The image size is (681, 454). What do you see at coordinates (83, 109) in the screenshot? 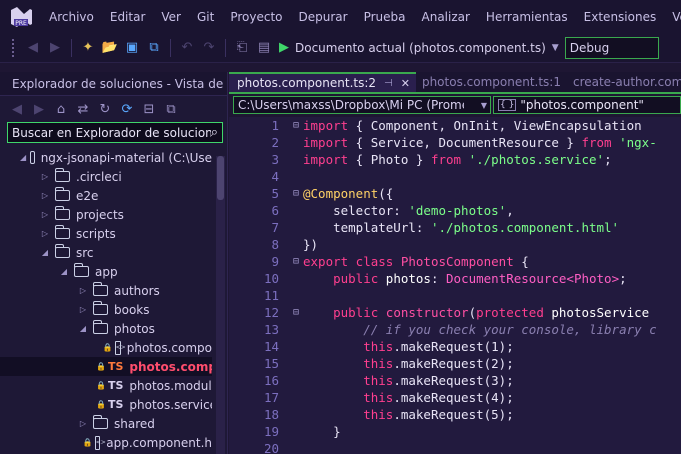
I see `switch-views-icon: ⇄` at bounding box center [83, 109].